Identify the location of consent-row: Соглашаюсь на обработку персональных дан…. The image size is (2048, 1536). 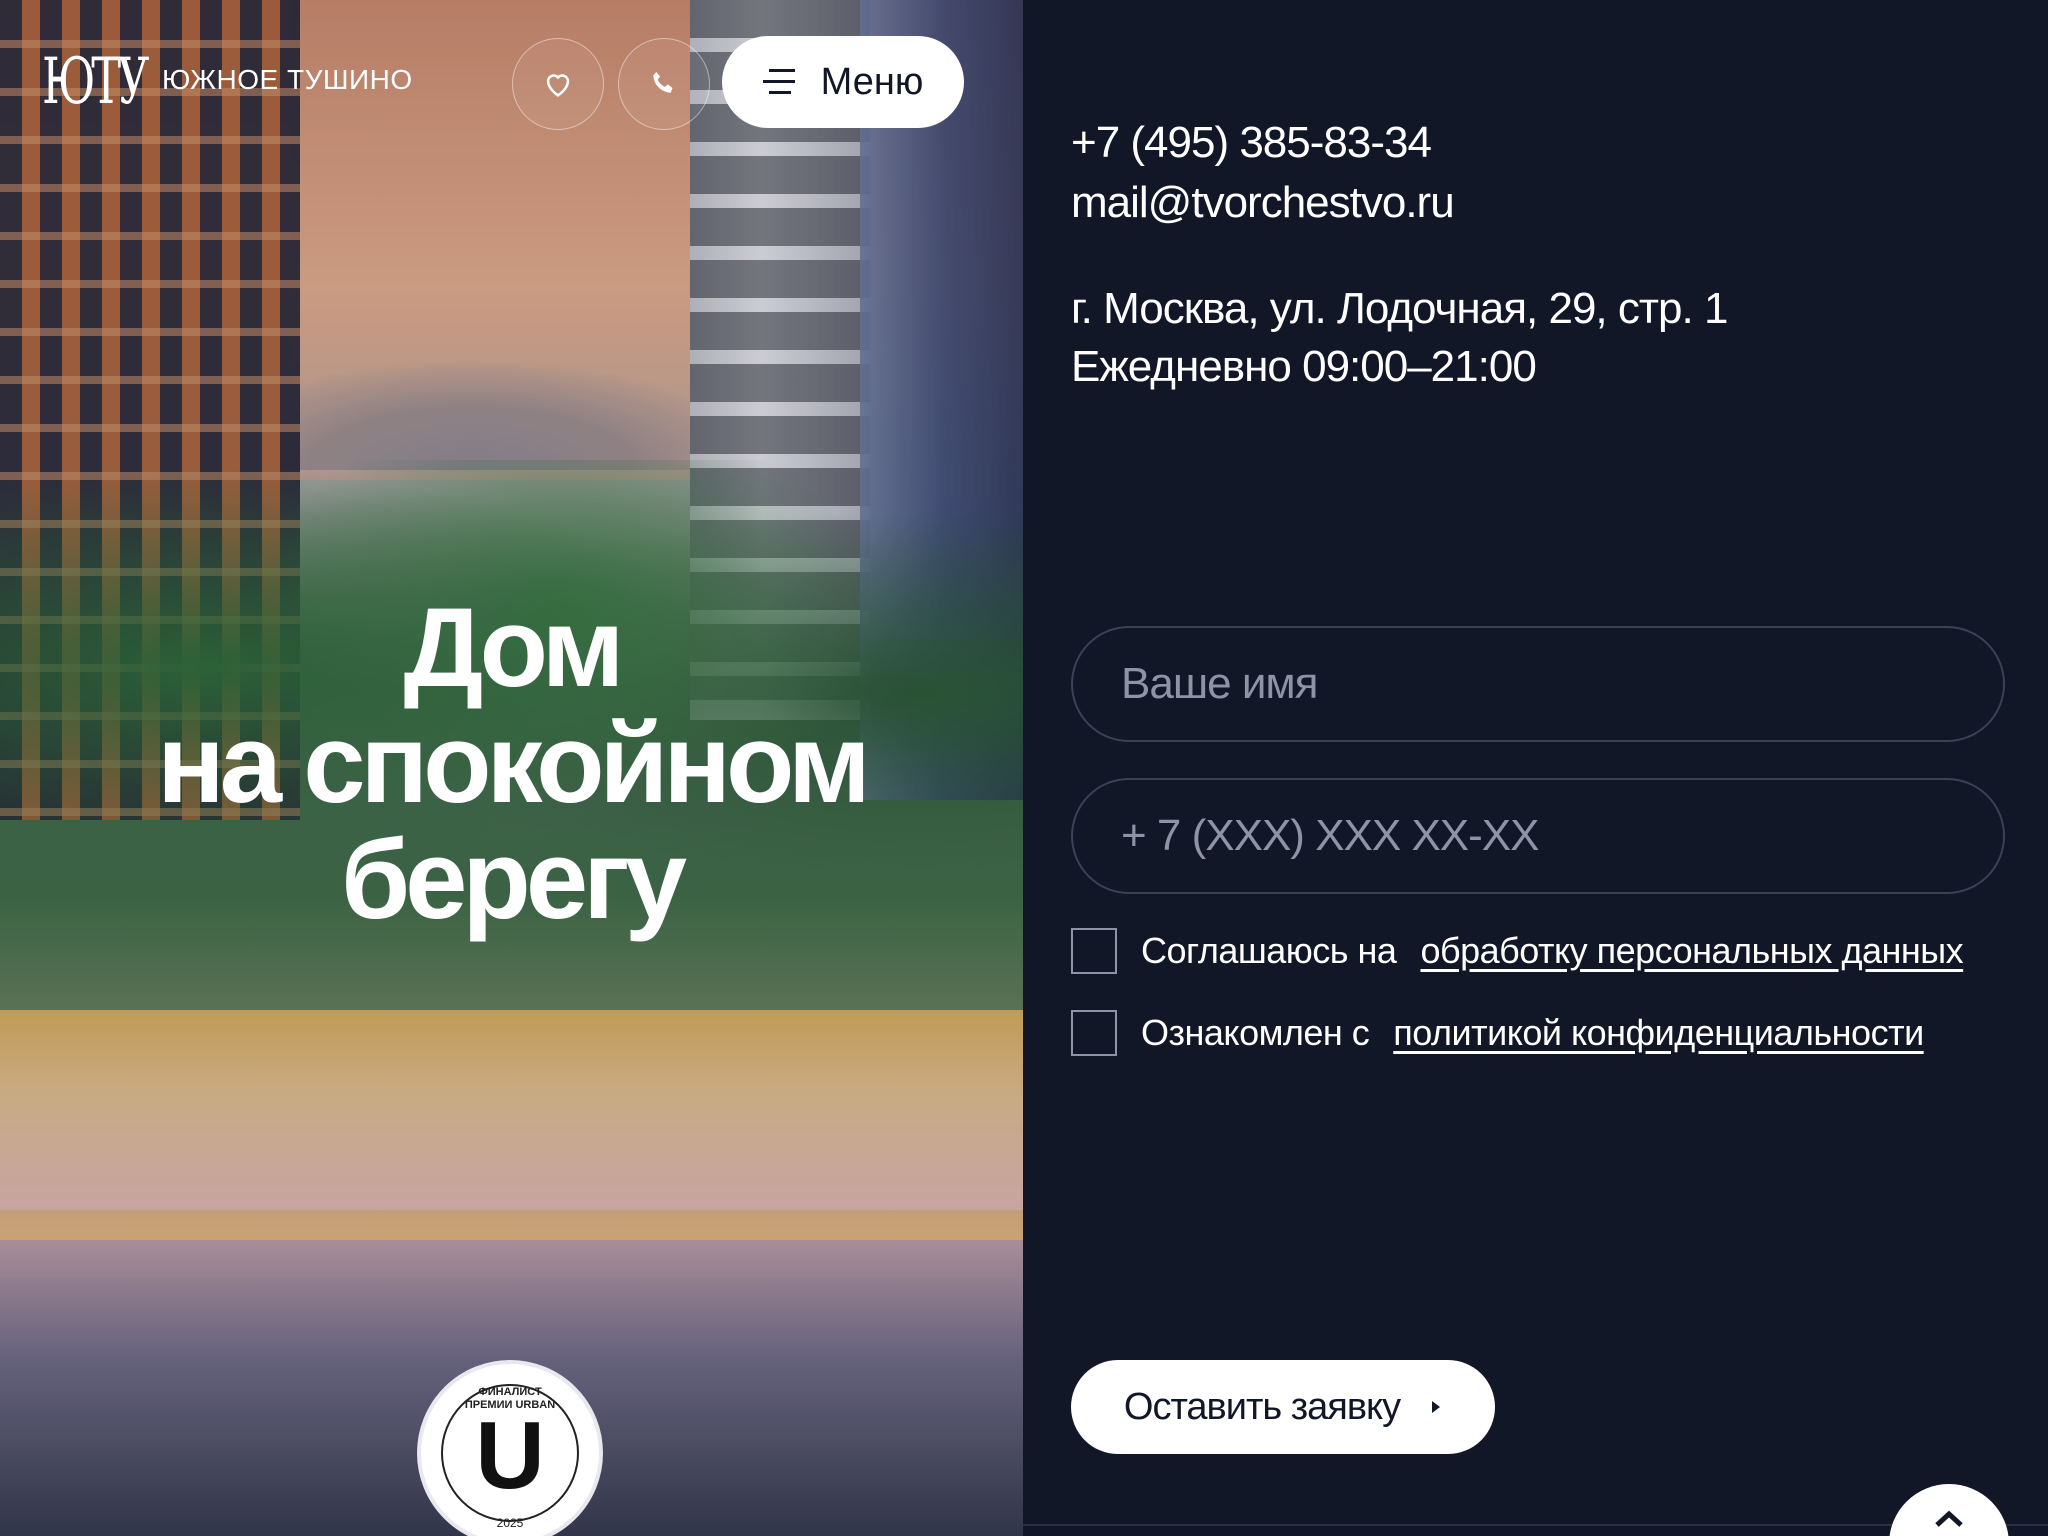
(1517, 951).